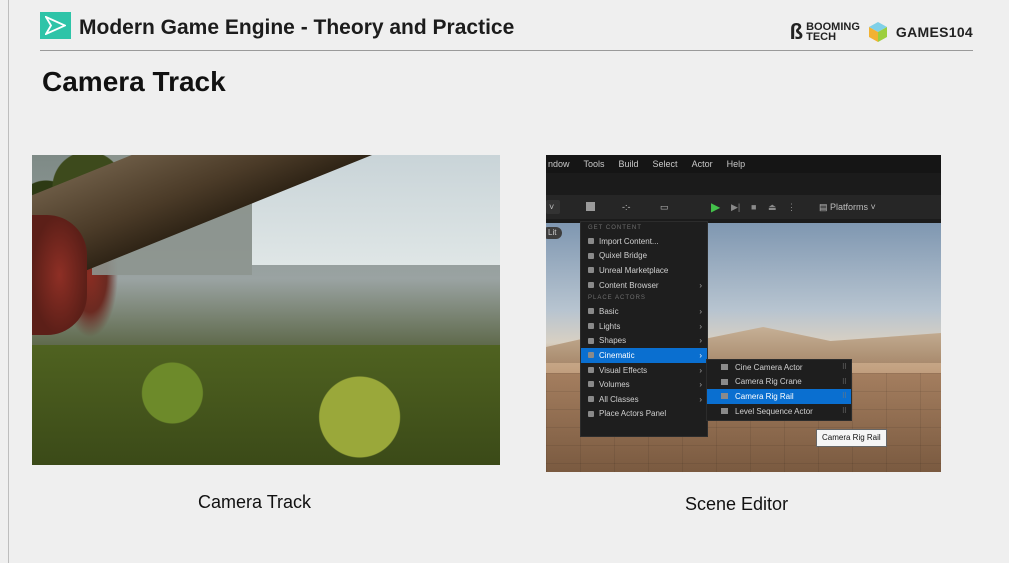 The image size is (1009, 563). What do you see at coordinates (591, 284) in the screenshot?
I see `folder-icon` at bounding box center [591, 284].